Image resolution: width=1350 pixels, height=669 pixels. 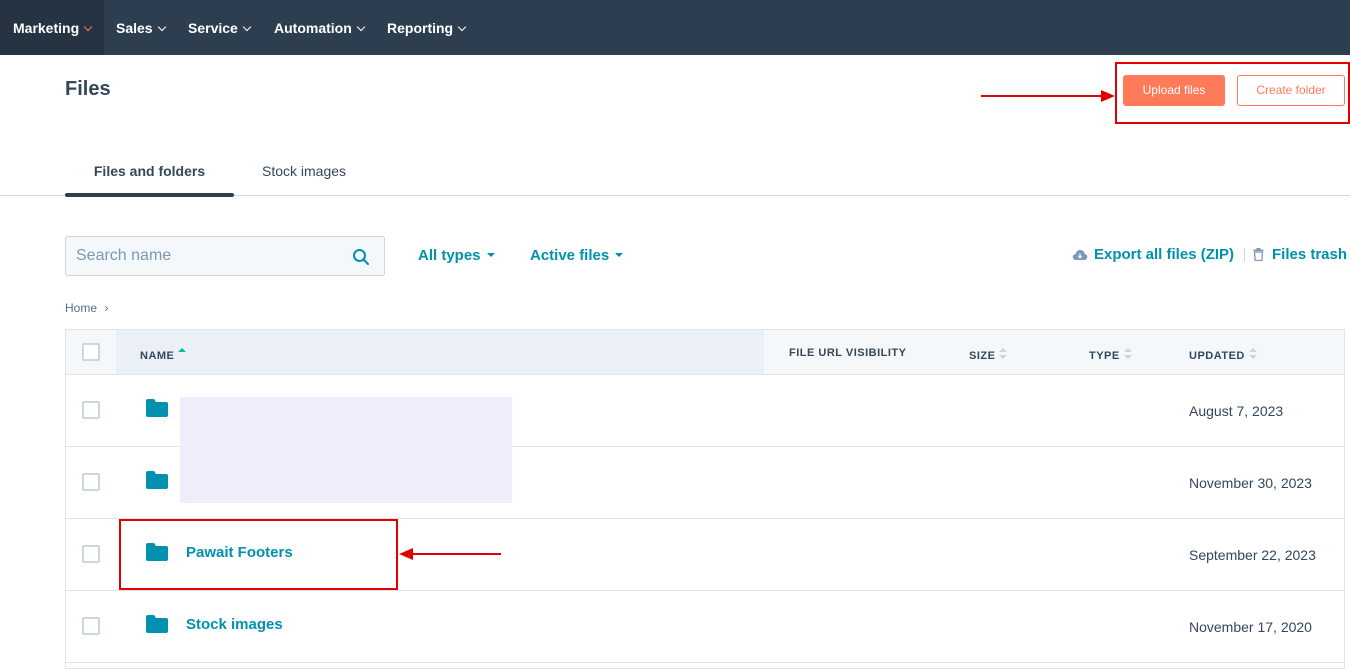 I want to click on folder-name-link: Stock images, so click(x=234, y=624).